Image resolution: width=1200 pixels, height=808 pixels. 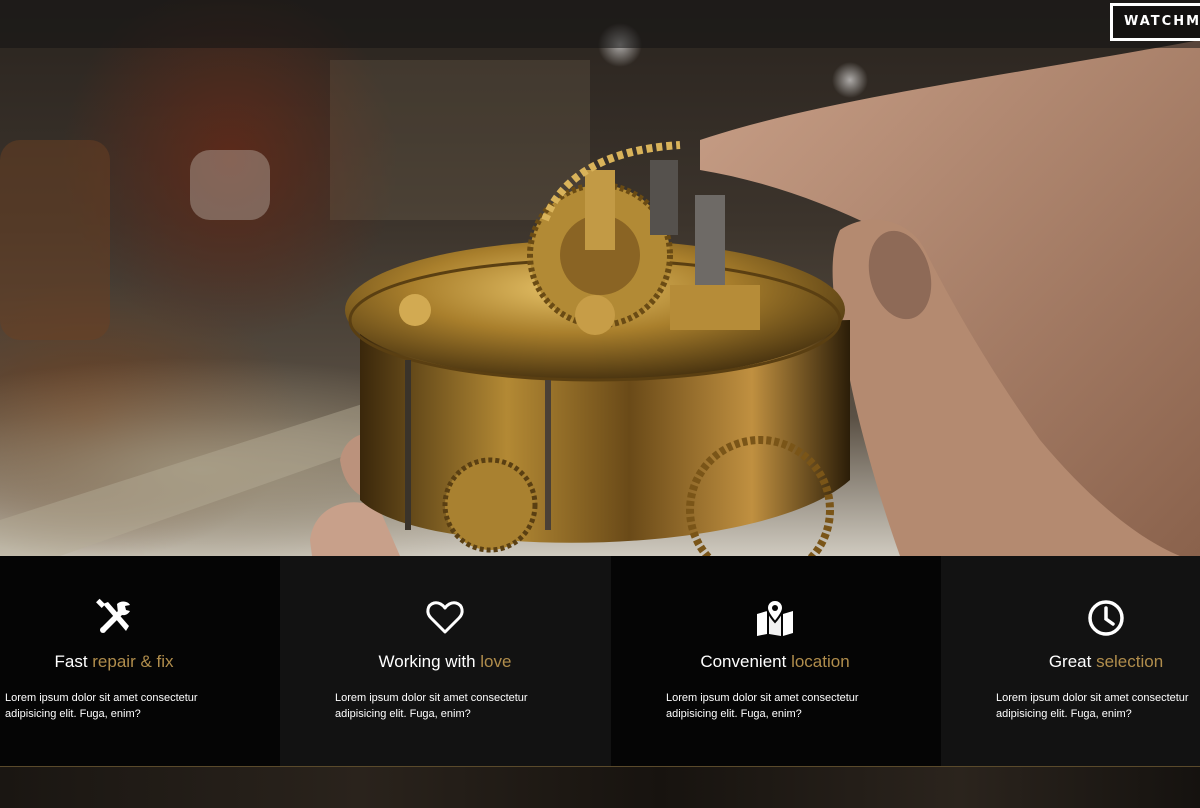 I want to click on feature-title: Great selection, so click(x=1106, y=662).